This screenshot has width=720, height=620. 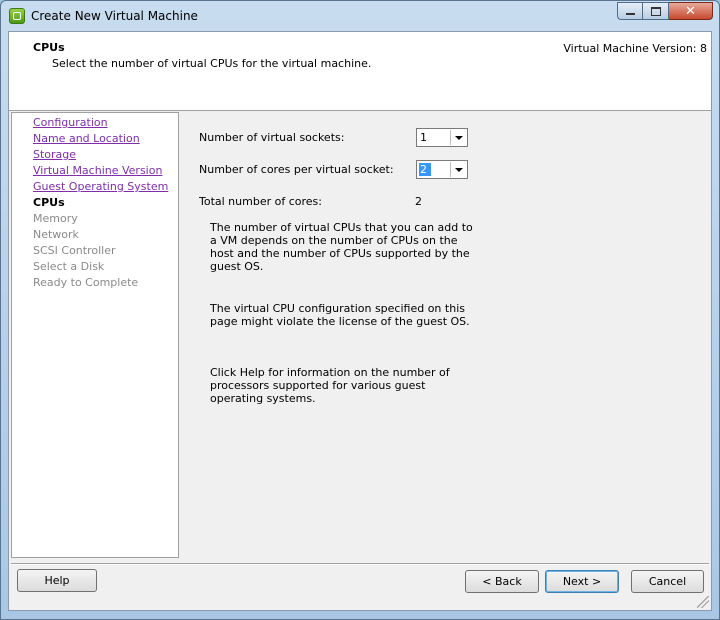 What do you see at coordinates (667, 581) in the screenshot?
I see `cancel-button: Cancel` at bounding box center [667, 581].